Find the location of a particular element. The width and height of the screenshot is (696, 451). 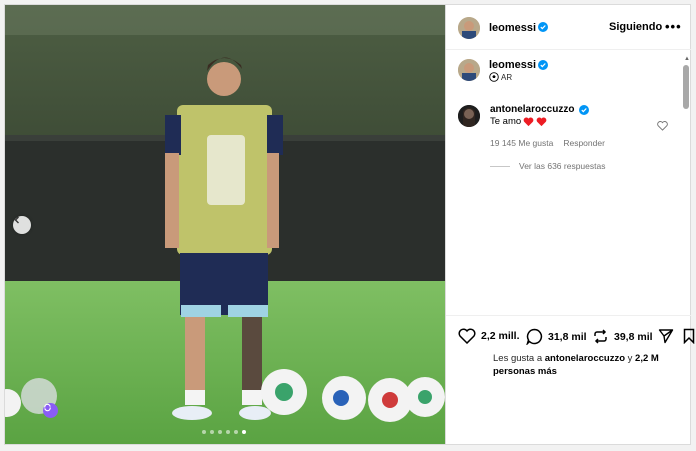

remix-badge is located at coordinates (50, 410).